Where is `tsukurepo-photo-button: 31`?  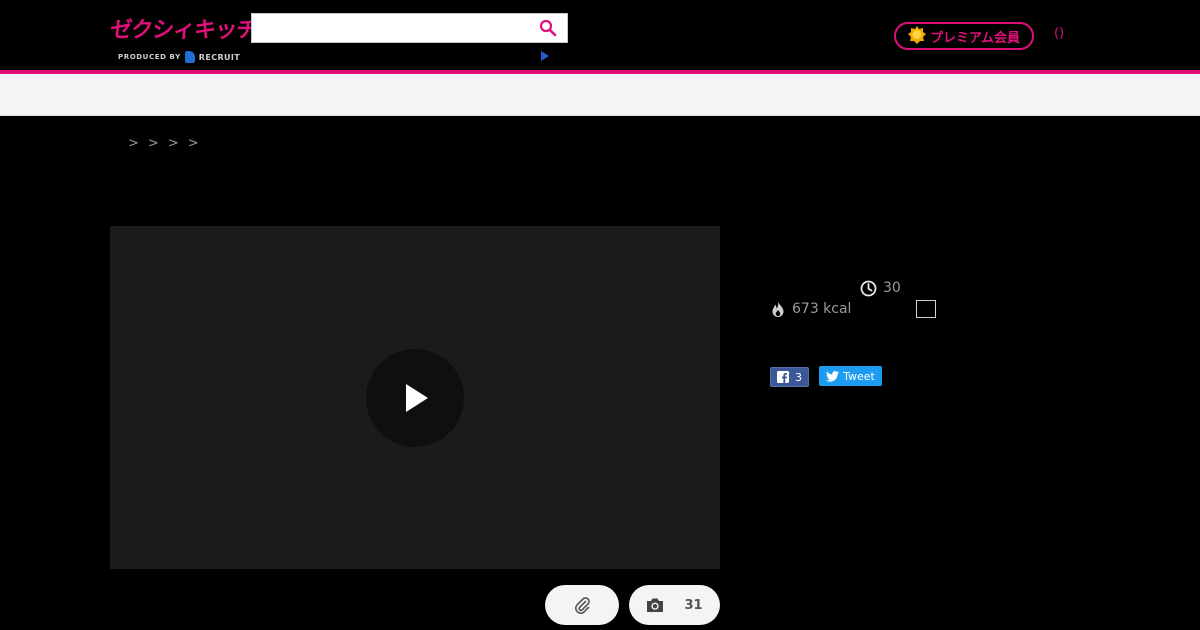 tsukurepo-photo-button: 31 is located at coordinates (674, 605).